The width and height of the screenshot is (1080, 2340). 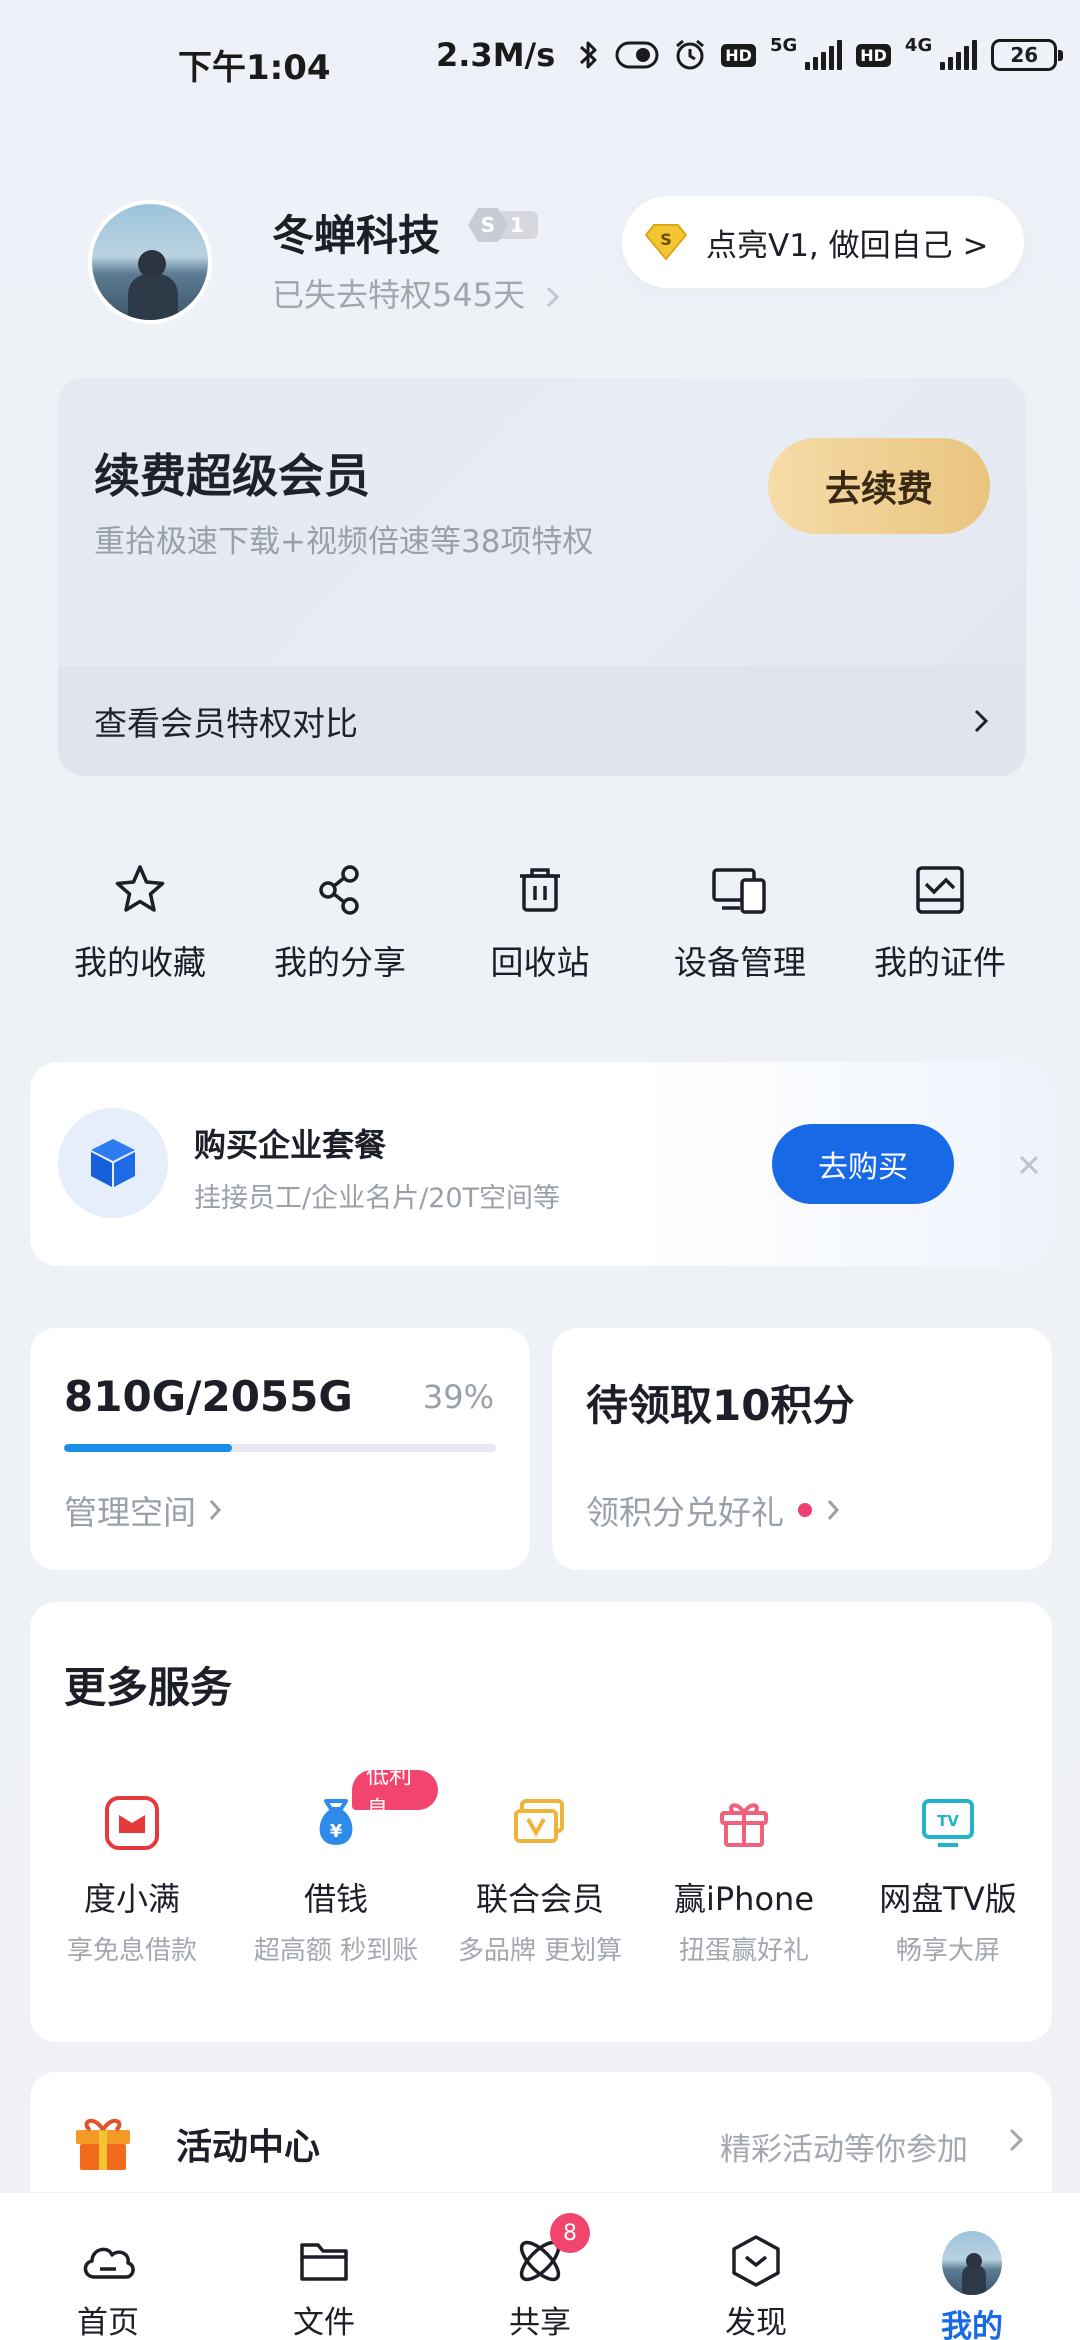 I want to click on activity-center-row: 活动中心 精彩活动等你参加, so click(x=541, y=2142).